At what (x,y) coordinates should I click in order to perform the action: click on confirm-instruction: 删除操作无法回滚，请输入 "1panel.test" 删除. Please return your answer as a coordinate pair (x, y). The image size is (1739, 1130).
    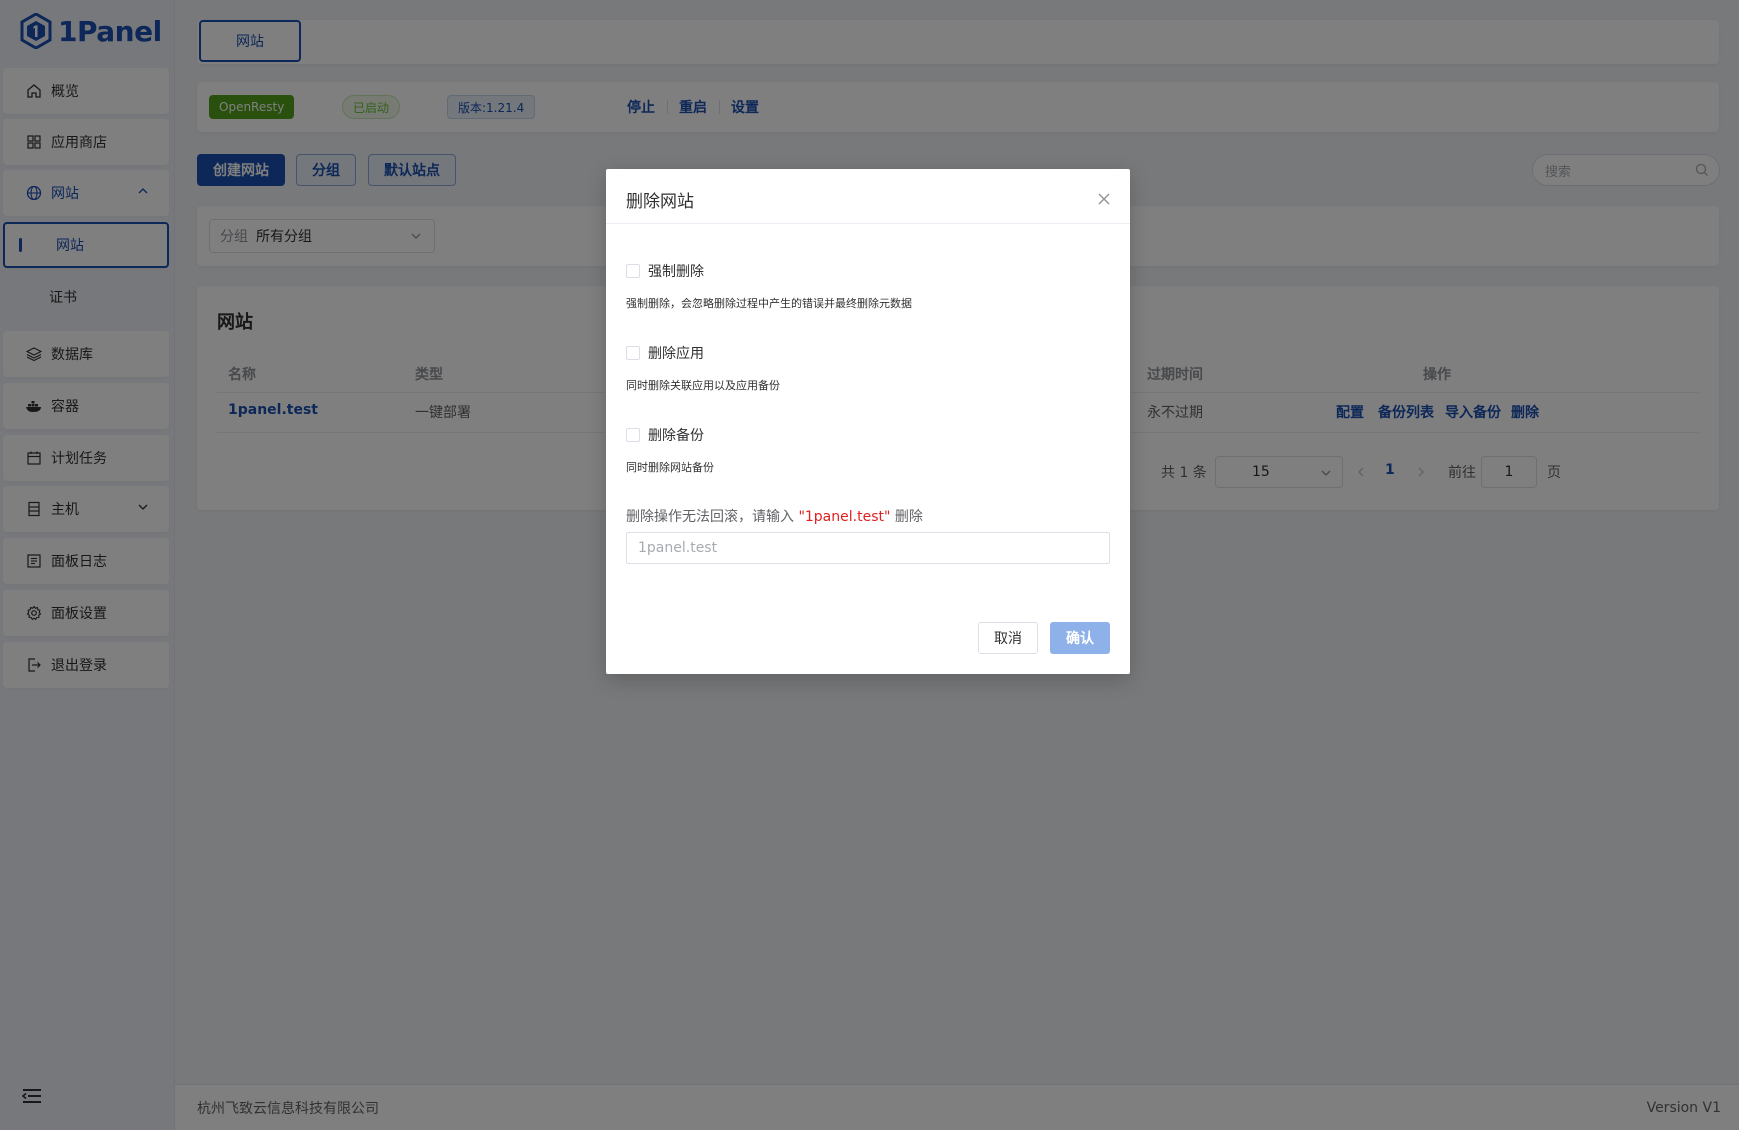
    Looking at the image, I should click on (774, 516).